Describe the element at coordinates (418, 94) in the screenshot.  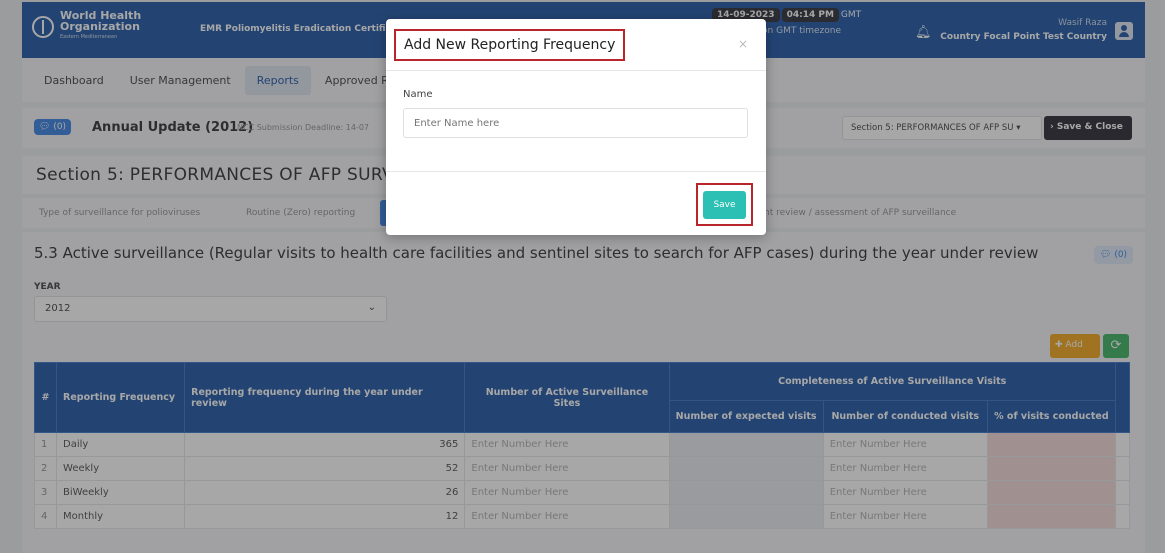
I see `name-label: Name` at that location.